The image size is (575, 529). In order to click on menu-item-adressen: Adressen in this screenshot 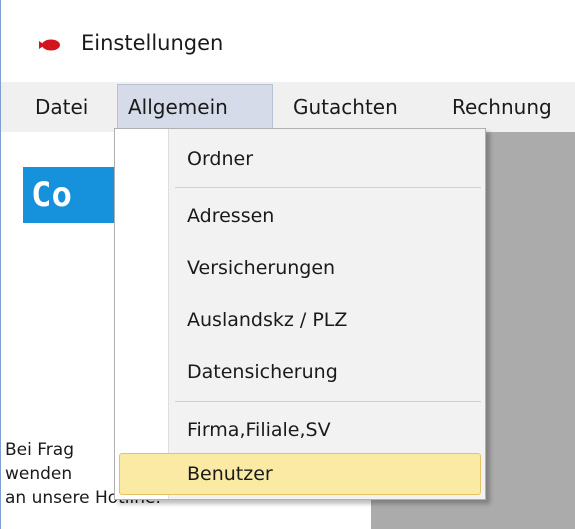, I will do `click(300, 216)`.